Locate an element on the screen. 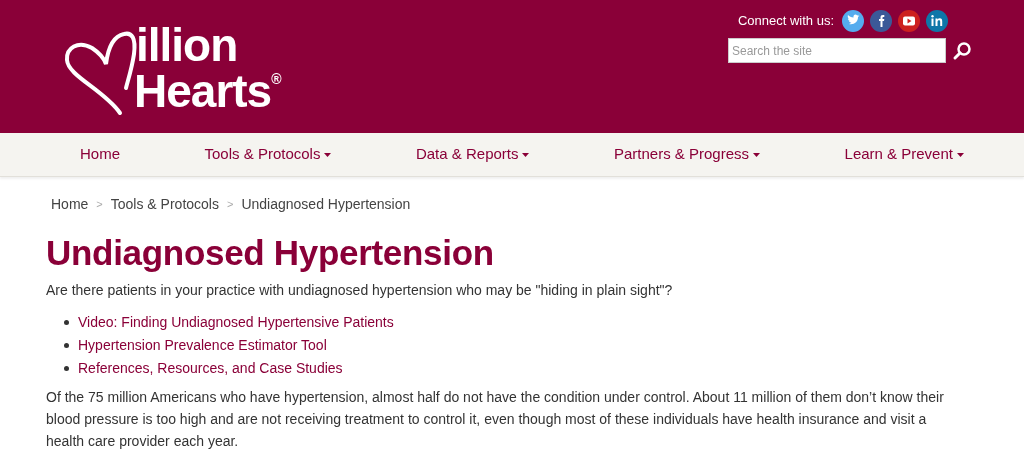 The image size is (1024, 470). logo-text: illion is located at coordinates (187, 44).